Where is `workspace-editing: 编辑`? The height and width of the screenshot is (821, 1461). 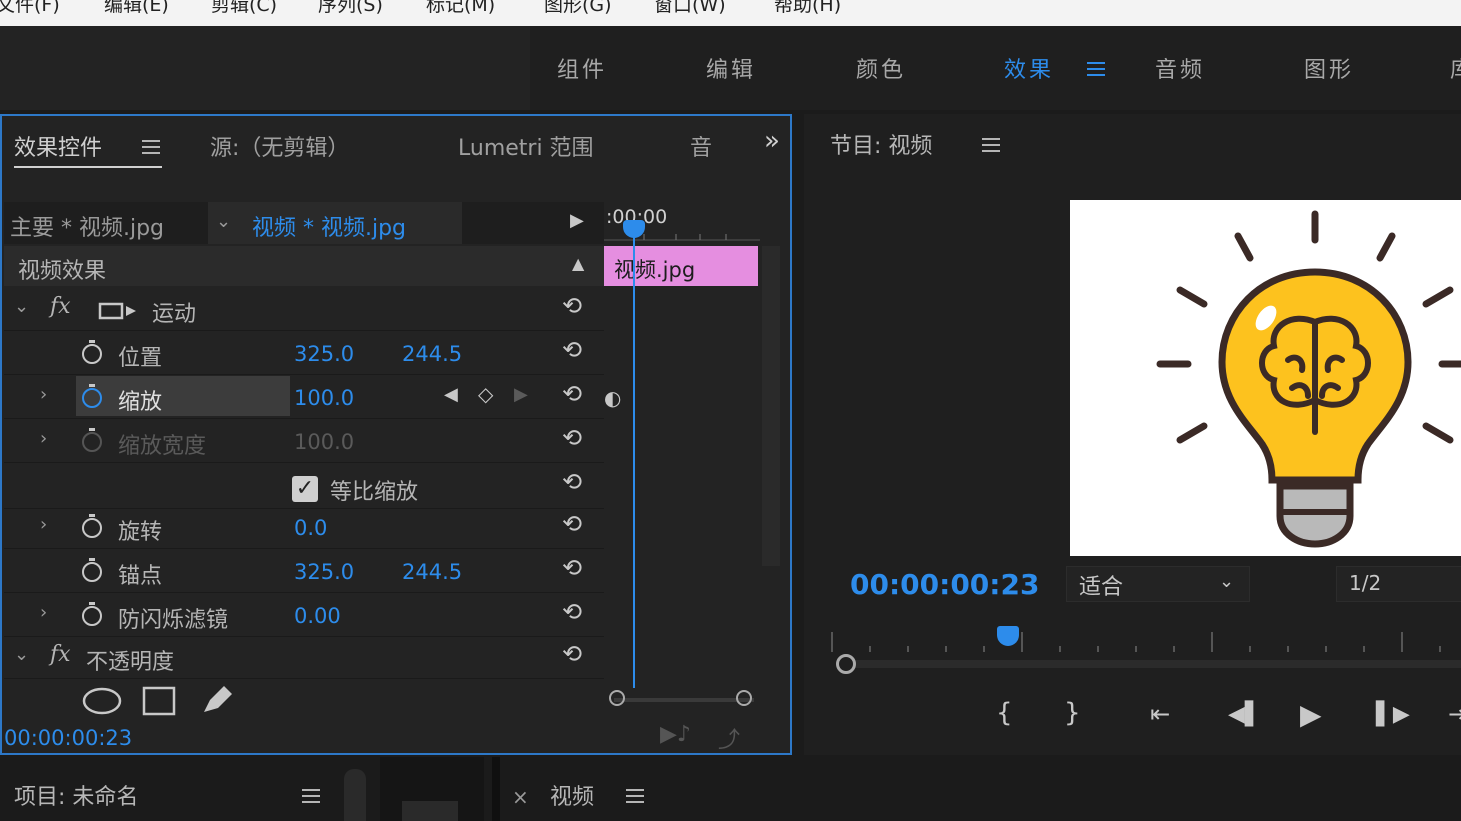
workspace-editing: 编辑 is located at coordinates (731, 68).